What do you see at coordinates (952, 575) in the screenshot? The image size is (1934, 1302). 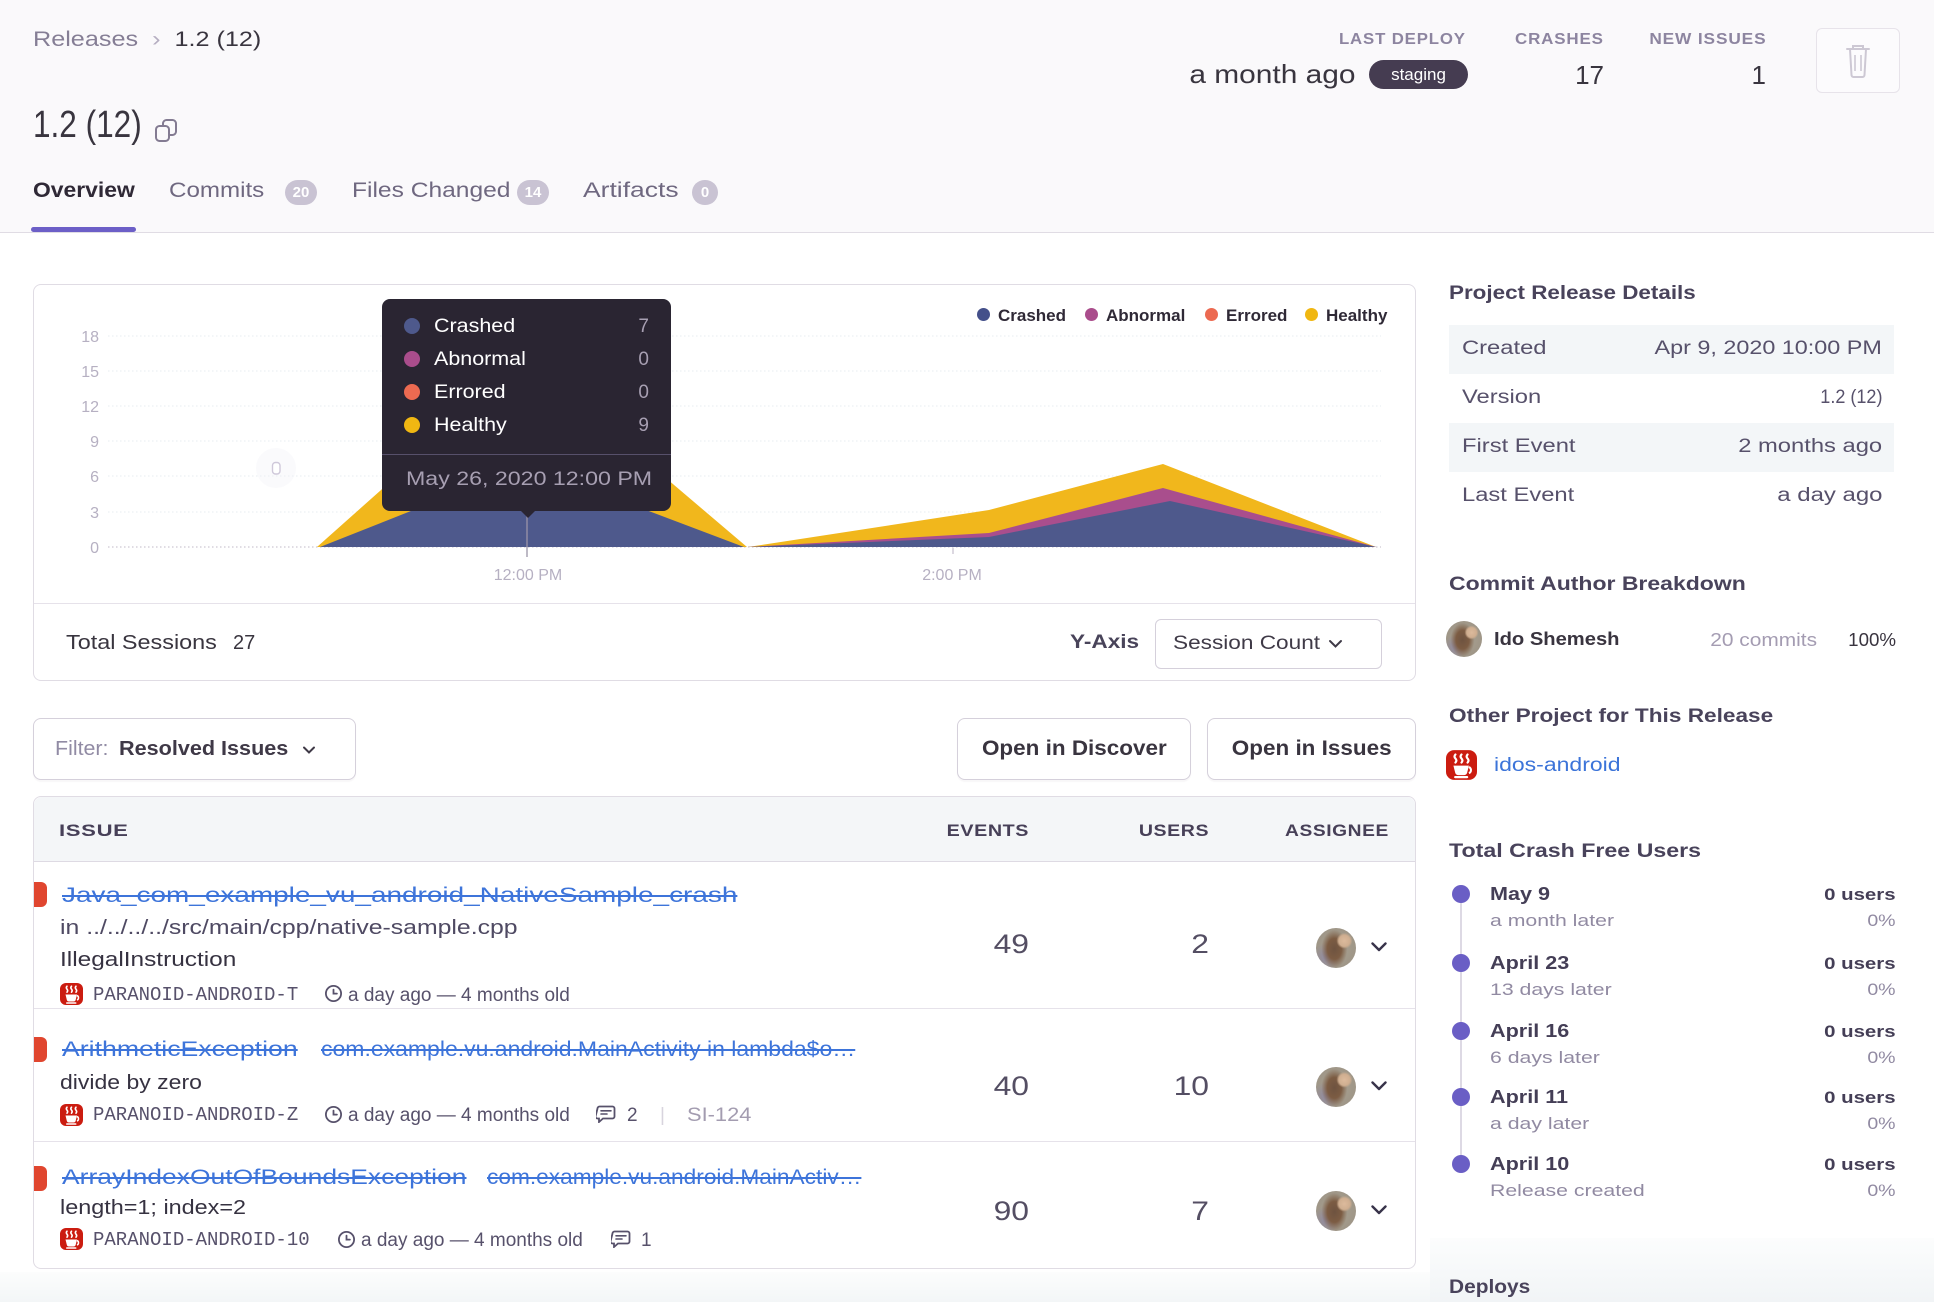 I see `svg-text: 2:00 PM` at bounding box center [952, 575].